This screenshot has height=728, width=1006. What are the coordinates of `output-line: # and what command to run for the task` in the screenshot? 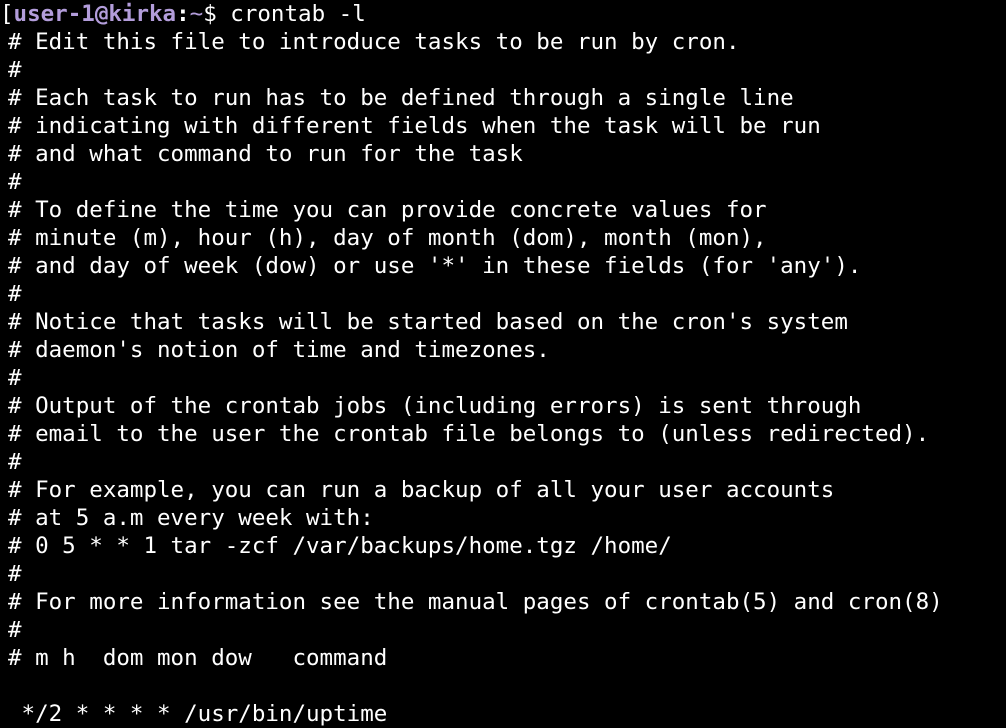 It's located at (265, 154).